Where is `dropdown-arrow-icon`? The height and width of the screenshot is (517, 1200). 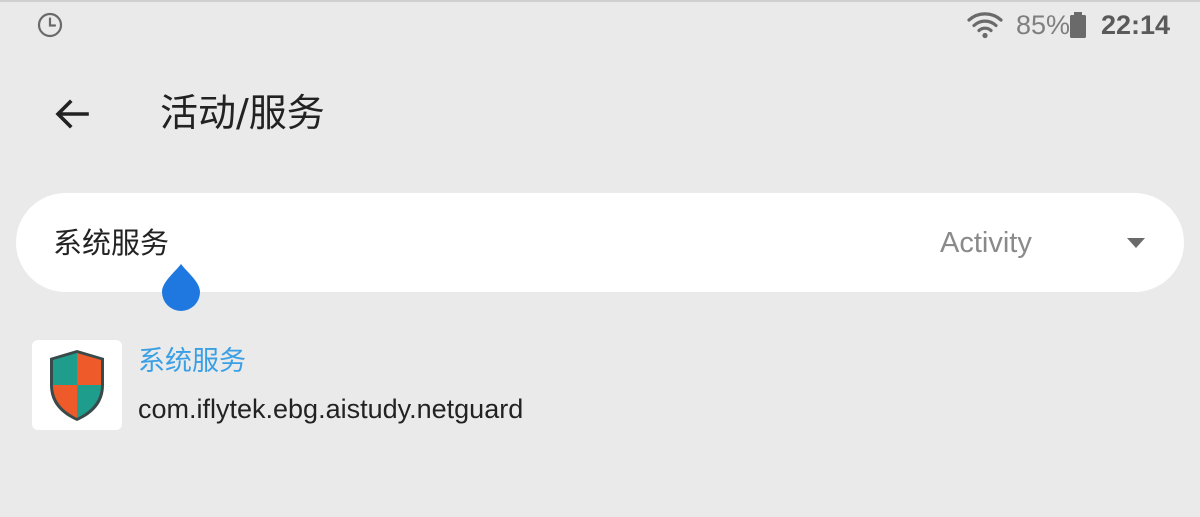 dropdown-arrow-icon is located at coordinates (1136, 243).